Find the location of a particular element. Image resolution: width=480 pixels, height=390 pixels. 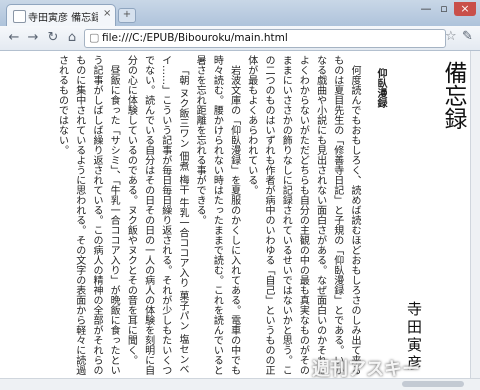

address-bar: ▢ file:///C:/EPUB/Bibouroku/main.html is located at coordinates (265, 38).